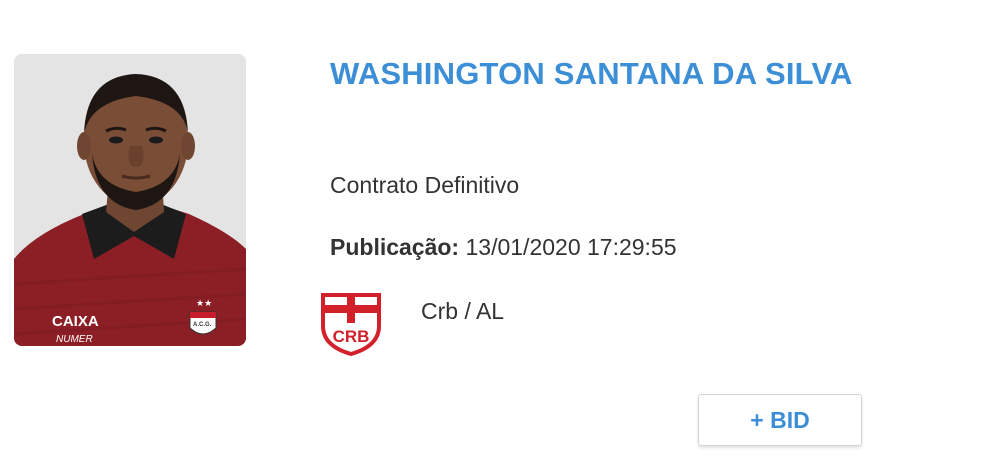 This screenshot has height=472, width=984. What do you see at coordinates (591, 73) in the screenshot?
I see `player-name: WASHINGTON SANTANA DA SILVA` at bounding box center [591, 73].